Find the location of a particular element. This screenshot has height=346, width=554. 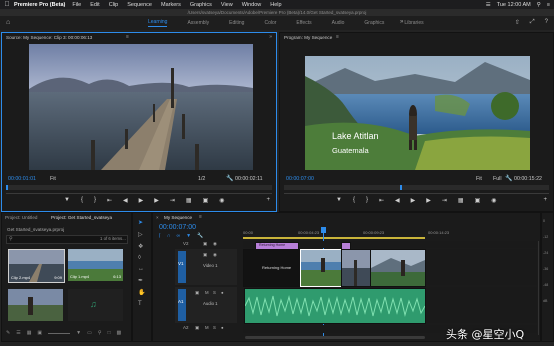

solo-button: S is located at coordinates (214, 292).